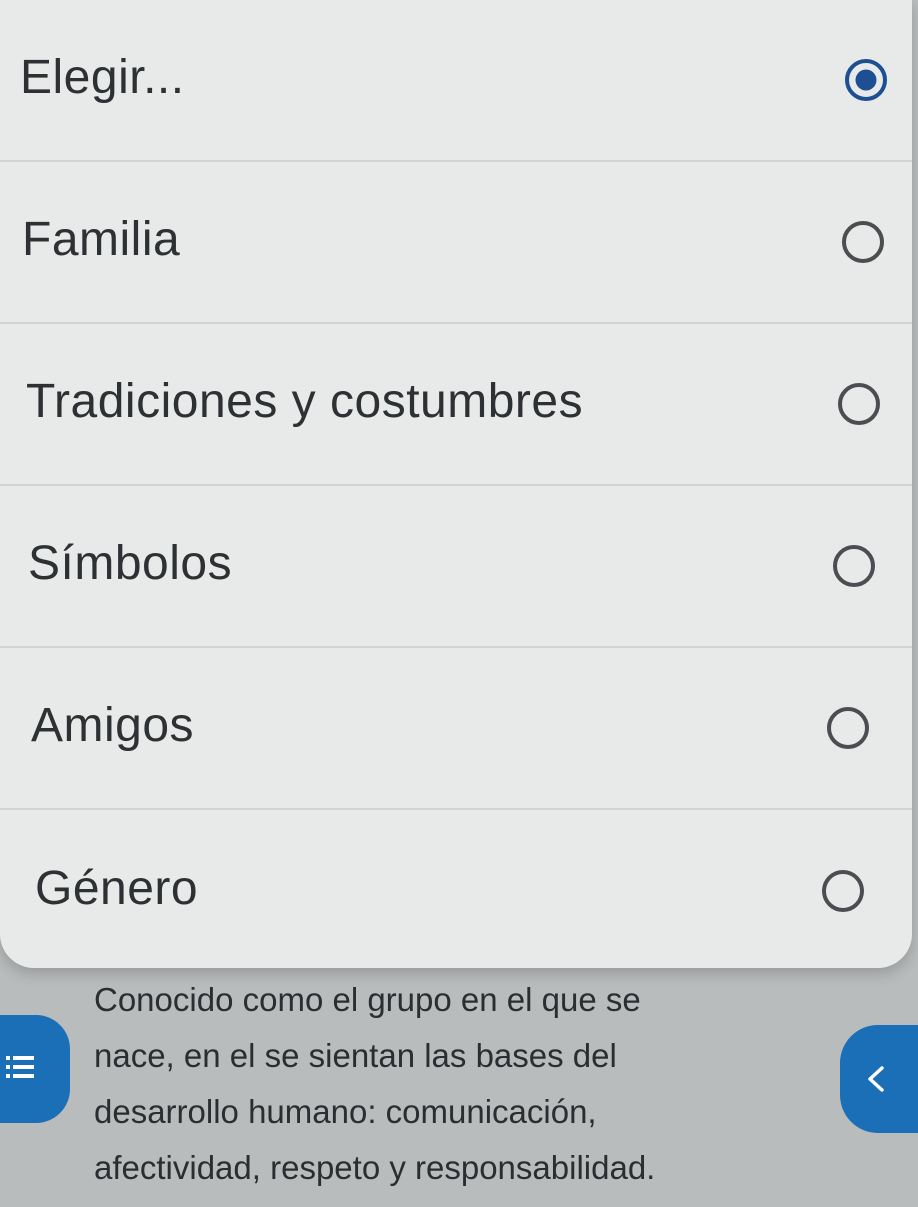  I want to click on option-label: Género, so click(117, 888).